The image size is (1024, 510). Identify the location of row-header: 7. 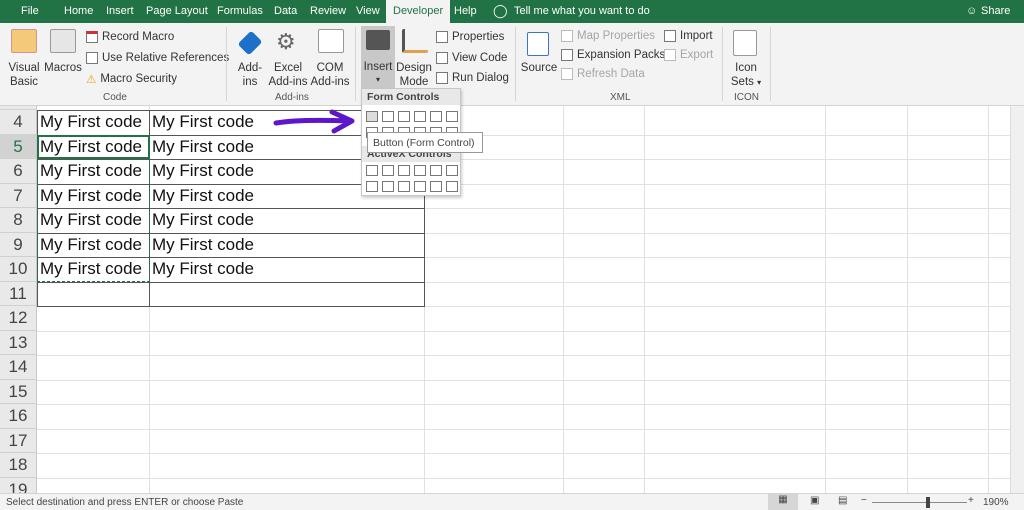
(18, 195).